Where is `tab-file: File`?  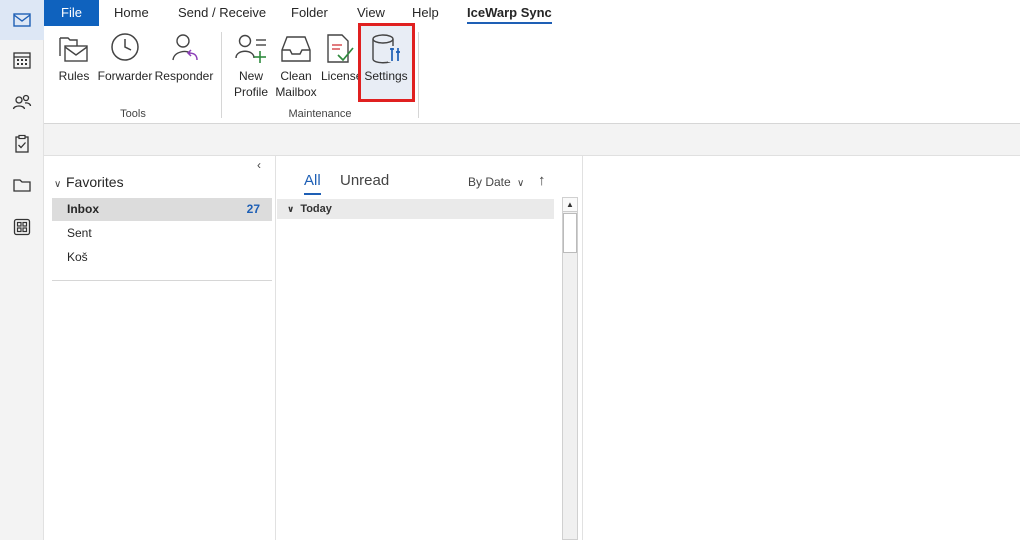 tab-file: File is located at coordinates (71, 13).